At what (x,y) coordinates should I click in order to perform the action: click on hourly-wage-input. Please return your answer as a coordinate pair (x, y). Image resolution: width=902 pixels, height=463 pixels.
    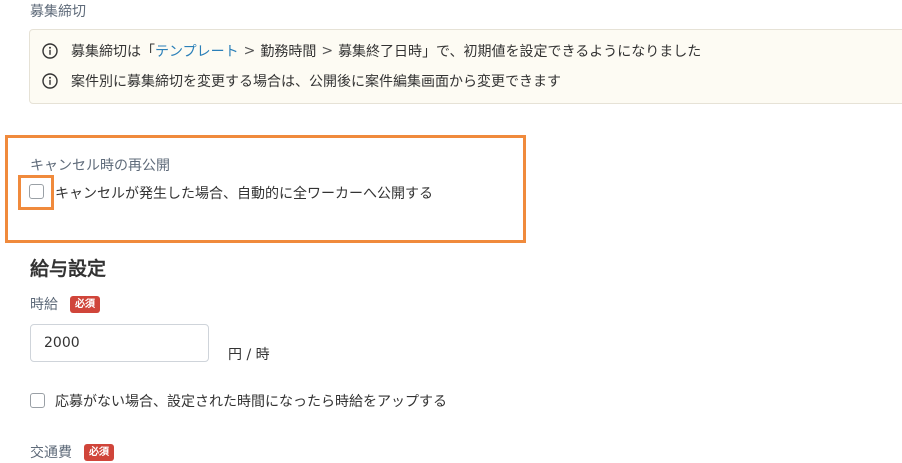
    Looking at the image, I should click on (119, 343).